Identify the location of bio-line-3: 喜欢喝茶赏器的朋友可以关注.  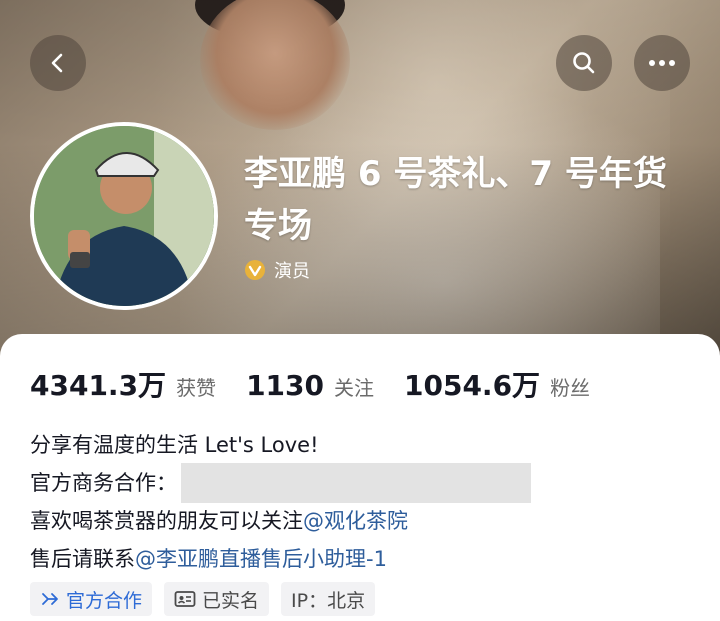
(166, 521).